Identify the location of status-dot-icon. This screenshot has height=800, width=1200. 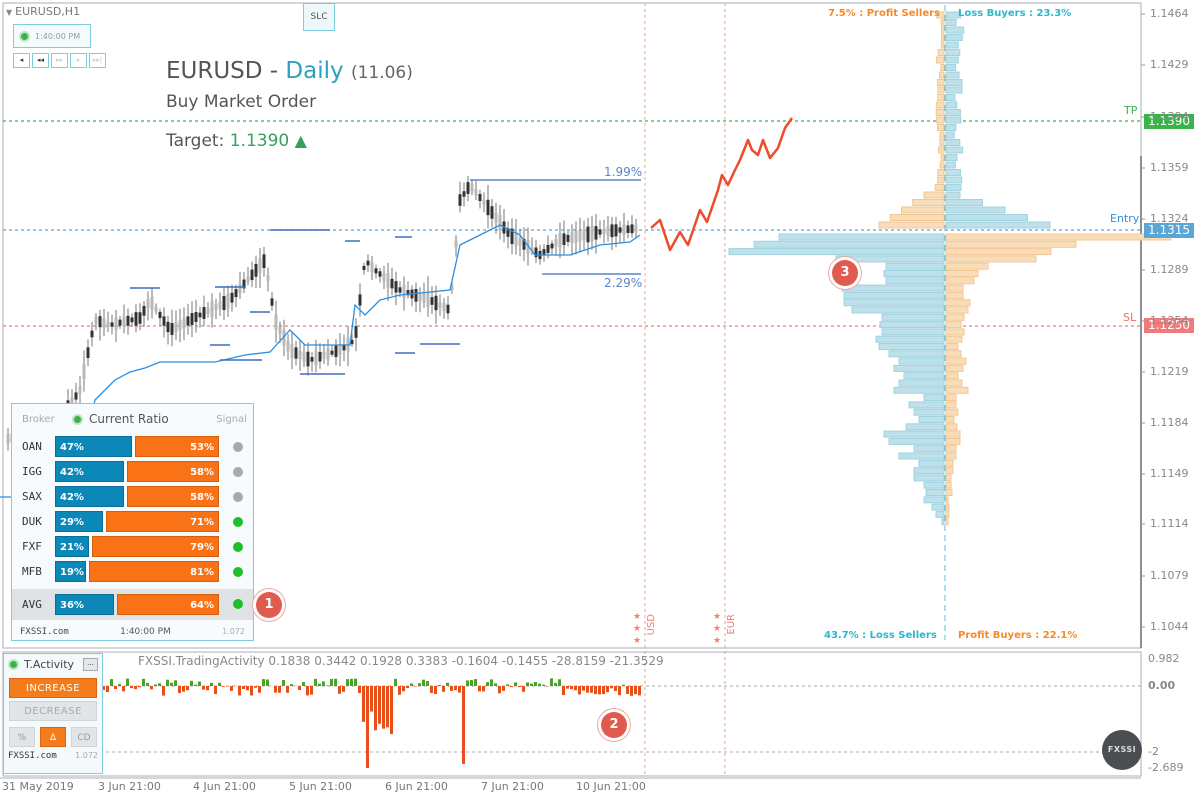
(13, 664).